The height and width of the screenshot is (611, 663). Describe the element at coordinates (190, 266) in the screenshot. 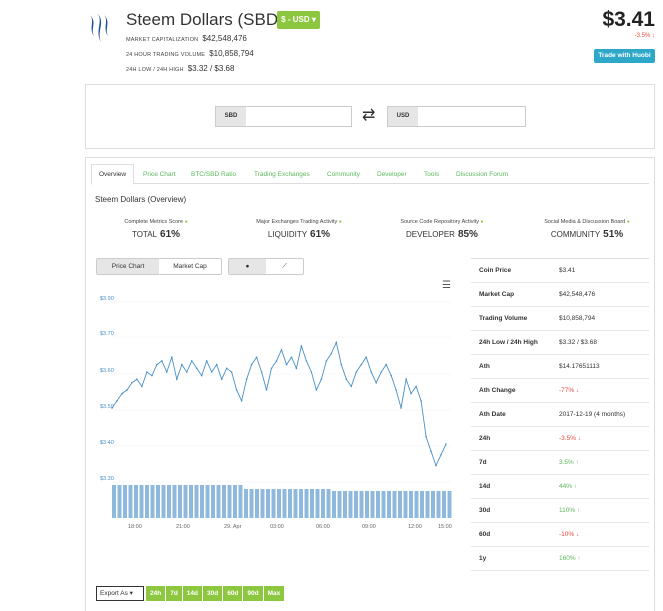

I see `market-cap-button: Market Cap` at that location.